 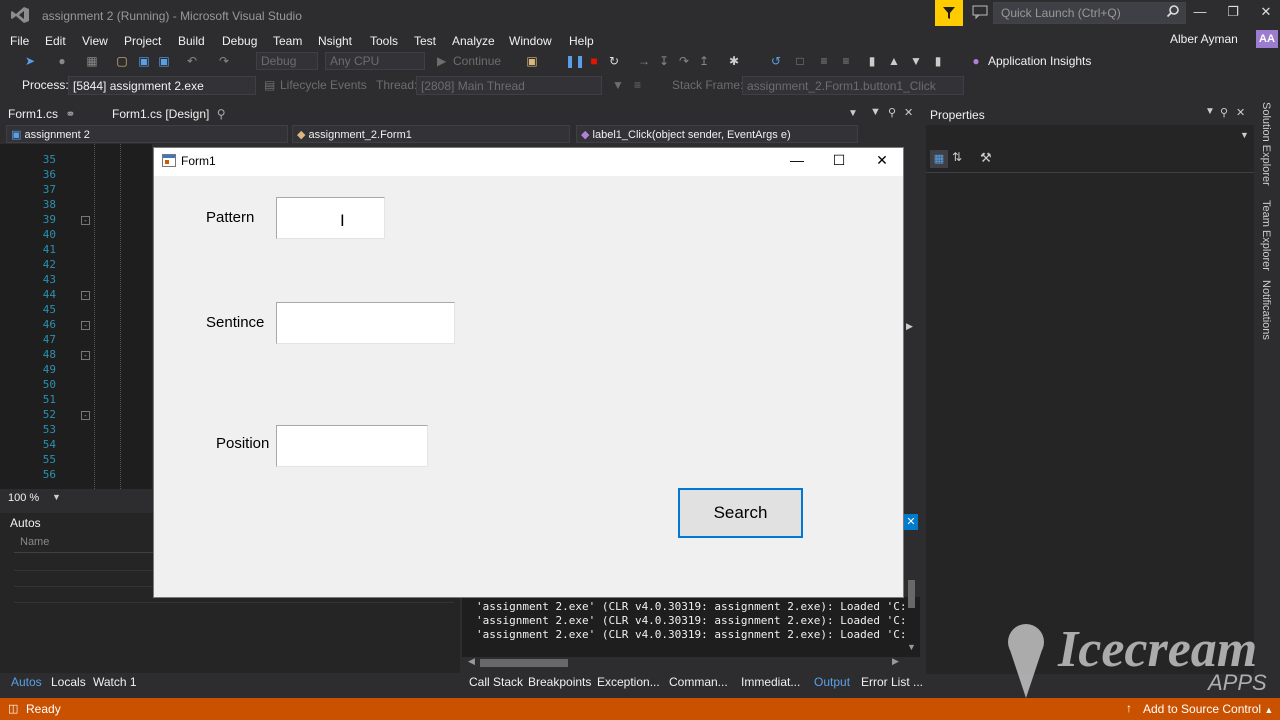 I want to click on menu-file: File, so click(x=19, y=41).